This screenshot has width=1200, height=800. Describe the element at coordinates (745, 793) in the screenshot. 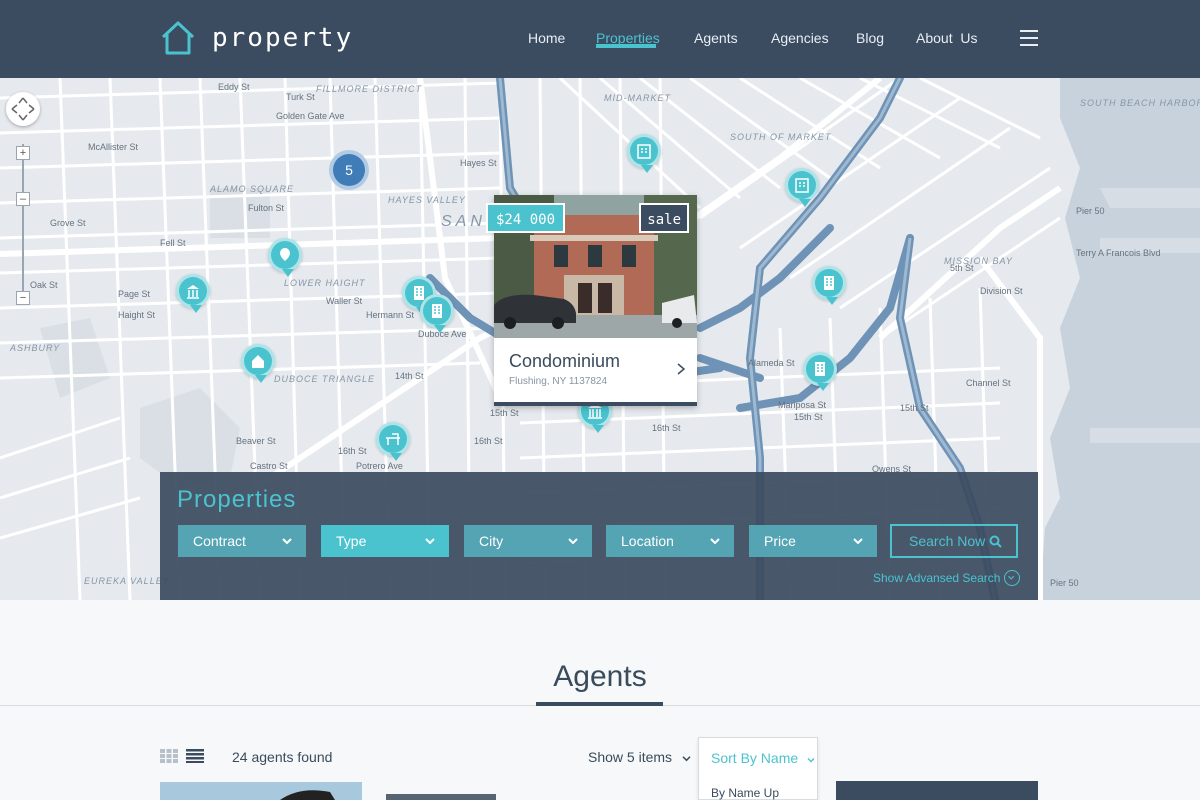

I see `sort-option: By Name Up` at that location.